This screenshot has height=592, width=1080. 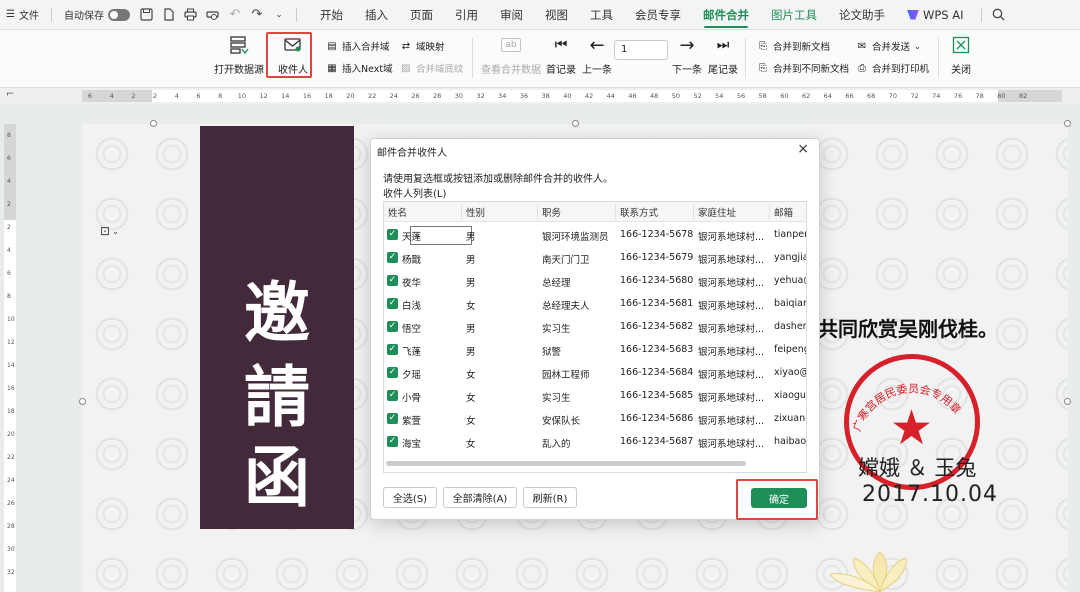 I want to click on column-header-phone: 联系方式, so click(x=655, y=212).